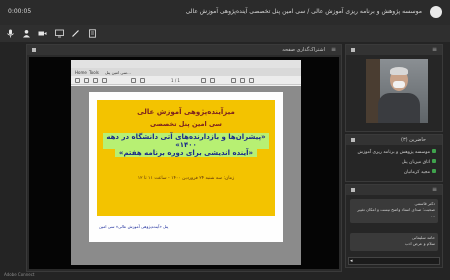  Describe the element at coordinates (81, 72) in the screenshot. I see `viewer-tab-home: Home` at that location.